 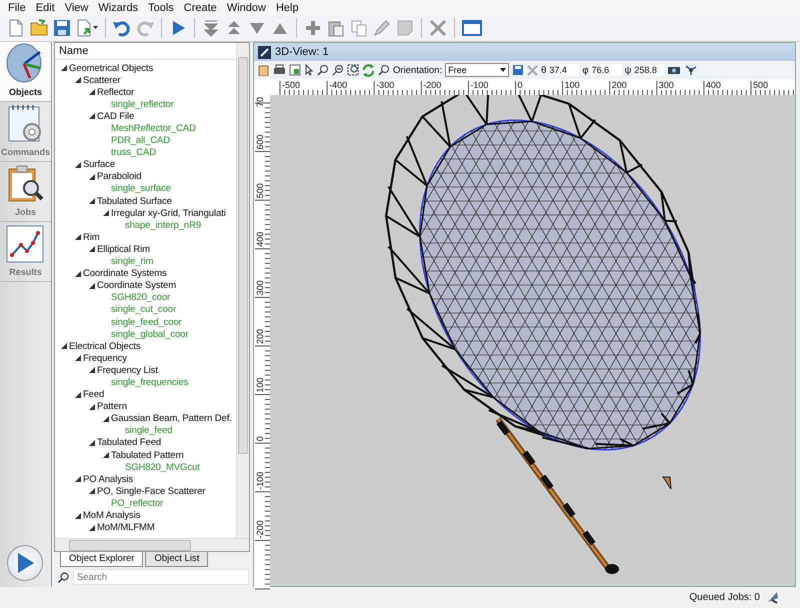 I want to click on category-item: PO Analysis, so click(x=108, y=479).